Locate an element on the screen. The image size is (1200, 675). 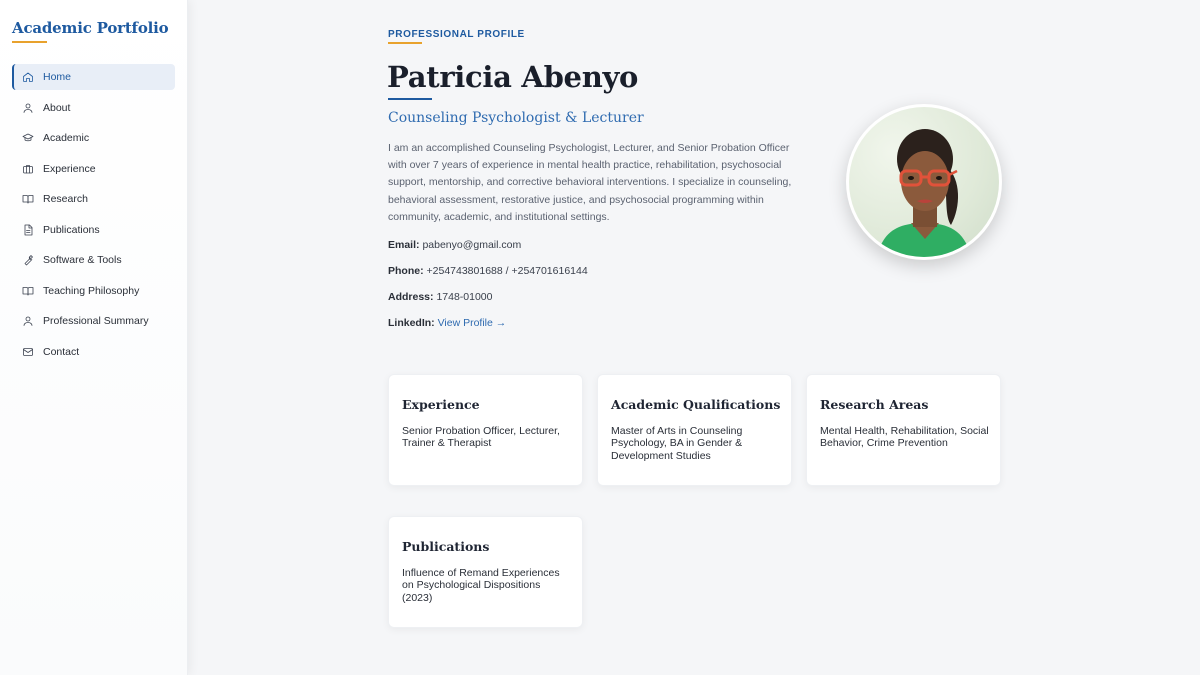
phone-label: Phone: is located at coordinates (406, 271).